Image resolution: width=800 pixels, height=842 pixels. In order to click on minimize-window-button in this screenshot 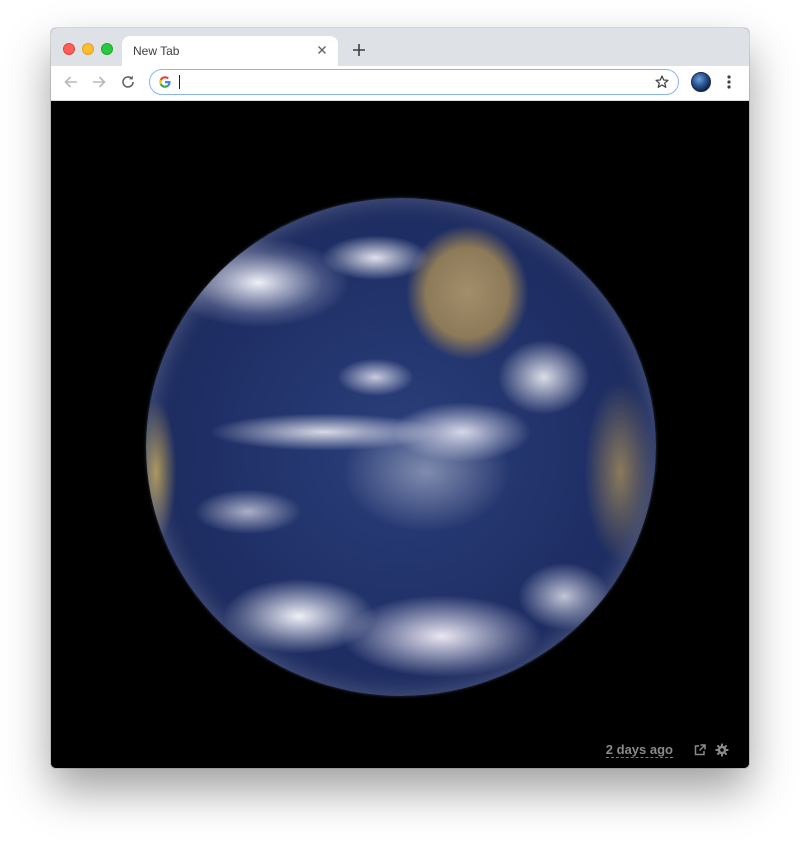, I will do `click(88, 49)`.